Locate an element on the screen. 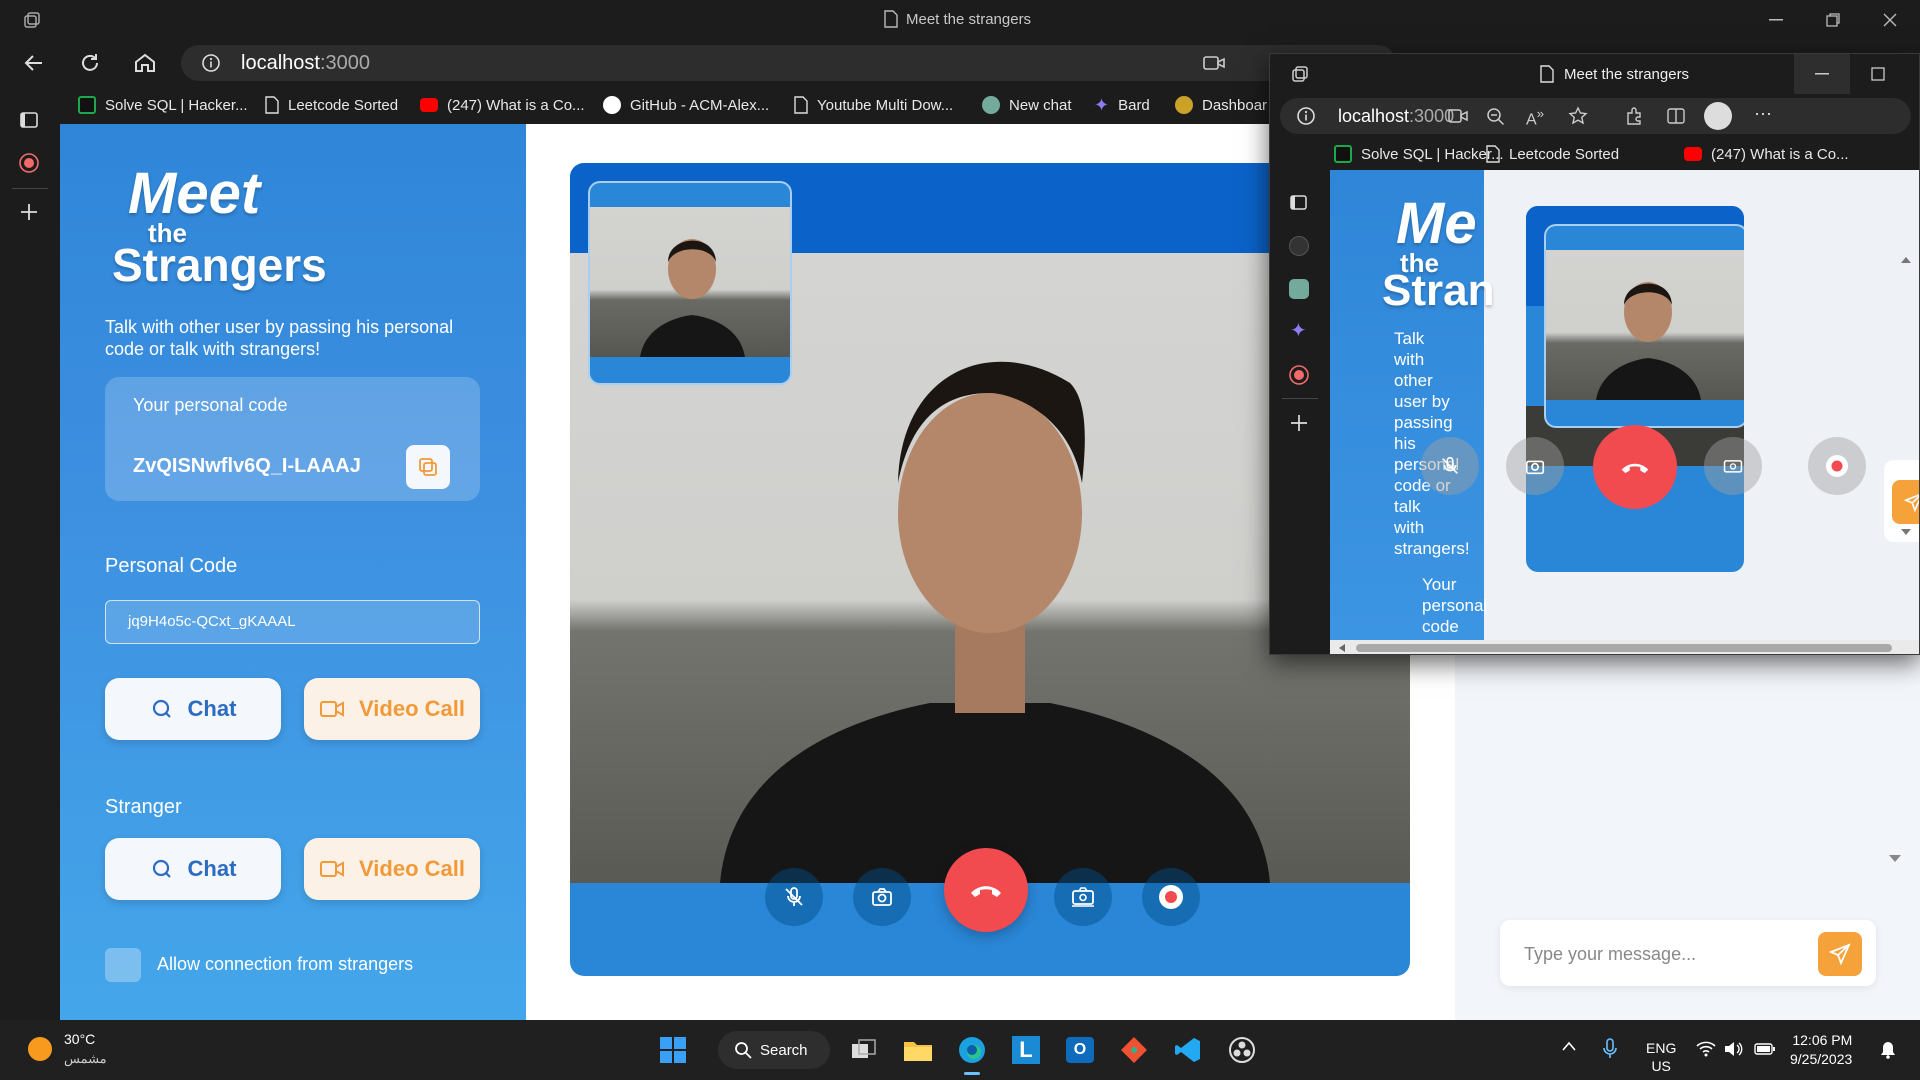 This screenshot has height=1080, width=1920. git-icon is located at coordinates (1134, 1050).